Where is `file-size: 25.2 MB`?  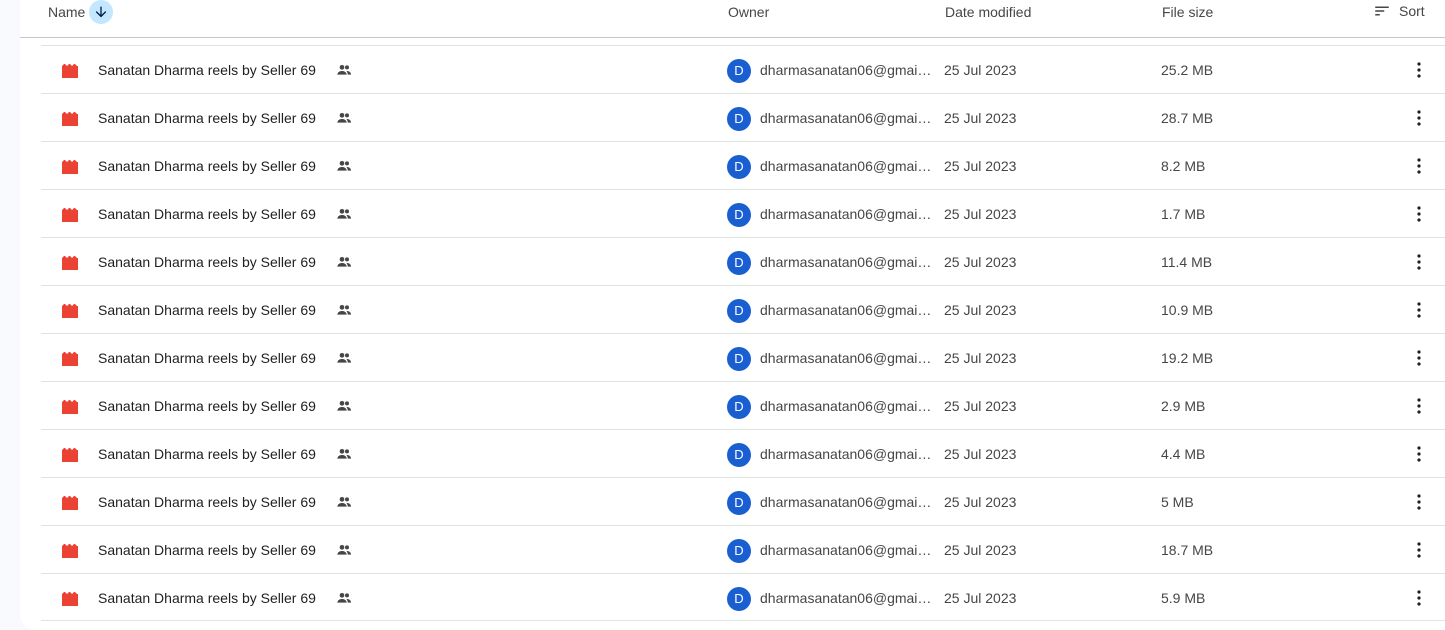 file-size: 25.2 MB is located at coordinates (1187, 70).